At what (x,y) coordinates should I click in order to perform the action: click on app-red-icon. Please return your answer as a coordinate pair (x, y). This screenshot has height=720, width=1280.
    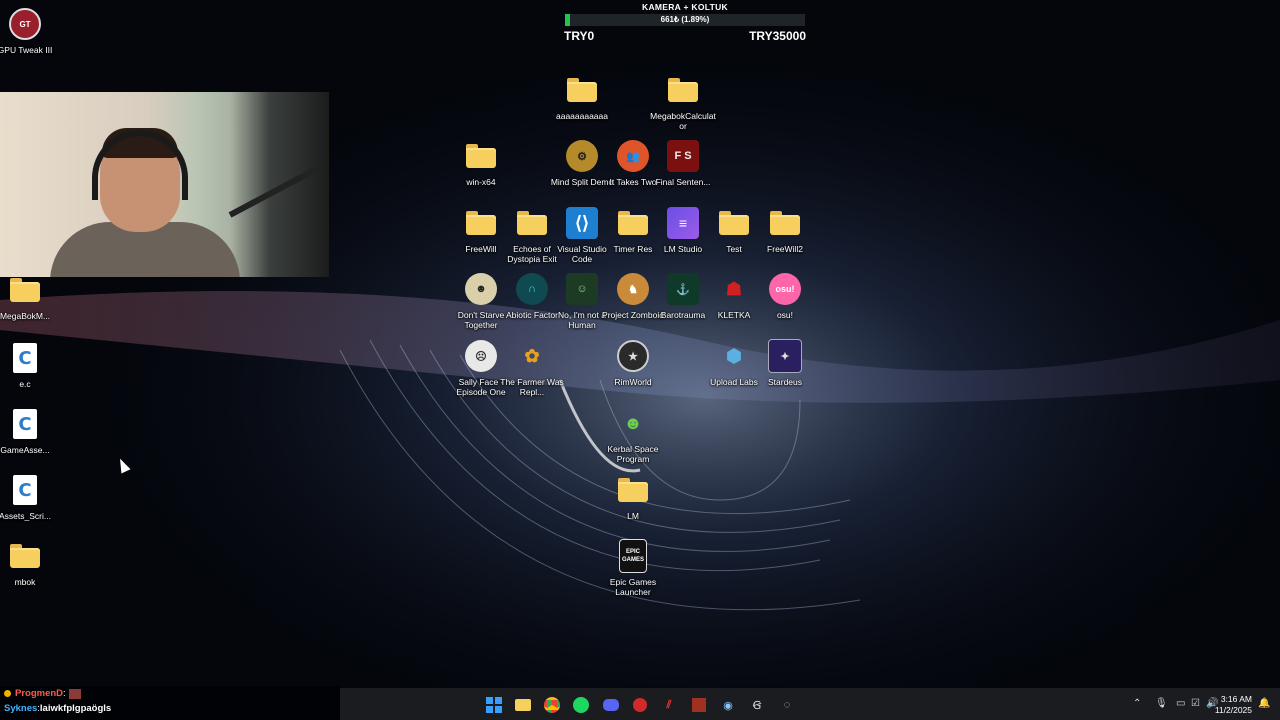
    Looking at the image, I should click on (640, 705).